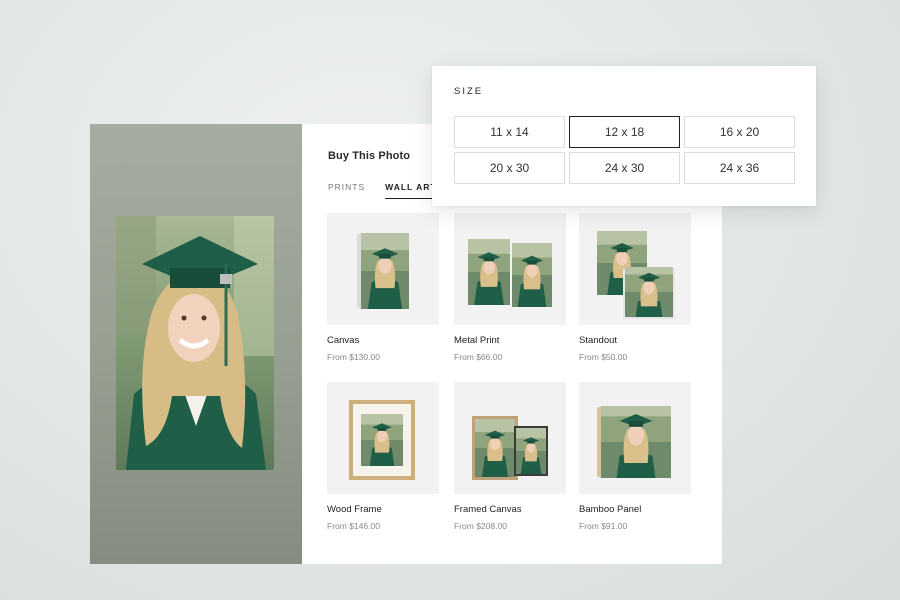 The width and height of the screenshot is (900, 600). What do you see at coordinates (603, 526) in the screenshot?
I see `product-price: From $91.00` at bounding box center [603, 526].